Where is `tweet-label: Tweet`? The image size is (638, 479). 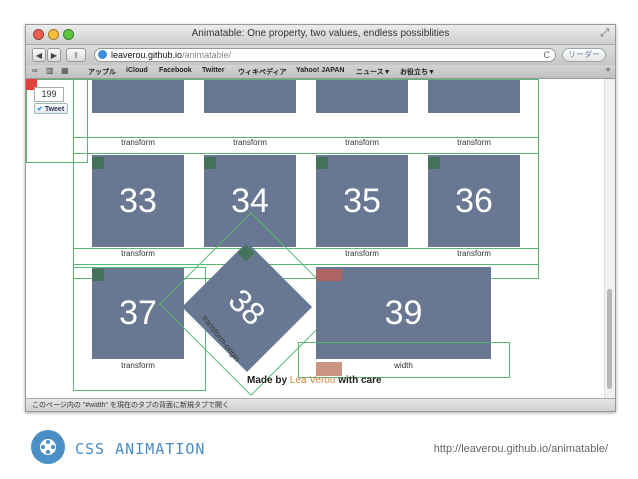
tweet-label: Tweet is located at coordinates (54, 109).